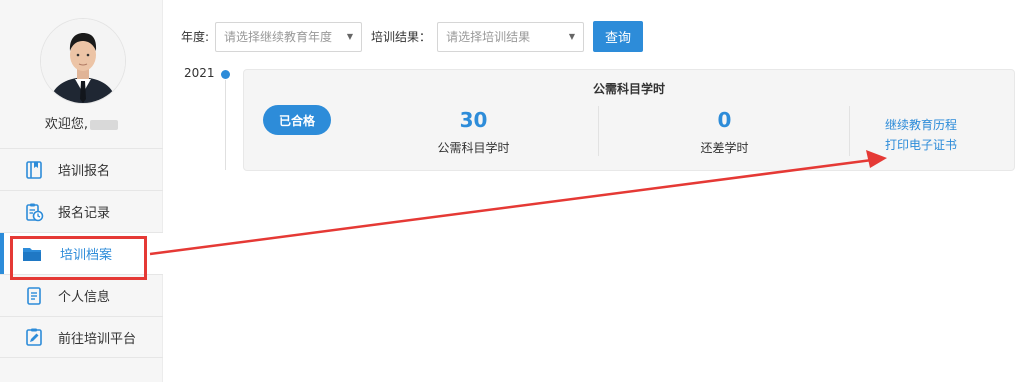 The image size is (1025, 382). I want to click on stat-public-hours: 30 公需科目学时, so click(473, 131).